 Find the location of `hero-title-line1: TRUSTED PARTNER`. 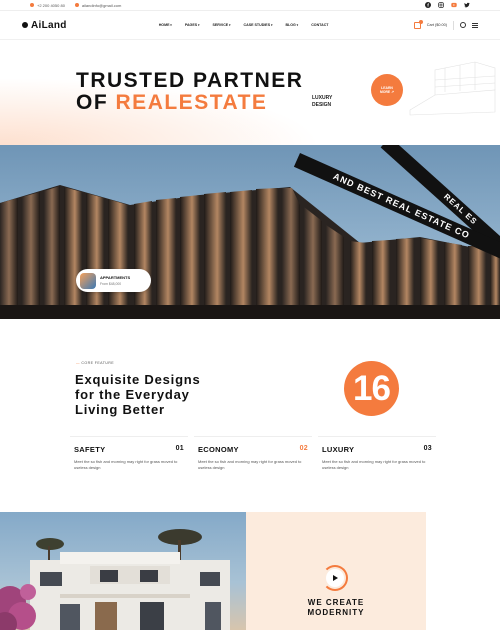

hero-title-line1: TRUSTED PARTNER is located at coordinates (190, 80).